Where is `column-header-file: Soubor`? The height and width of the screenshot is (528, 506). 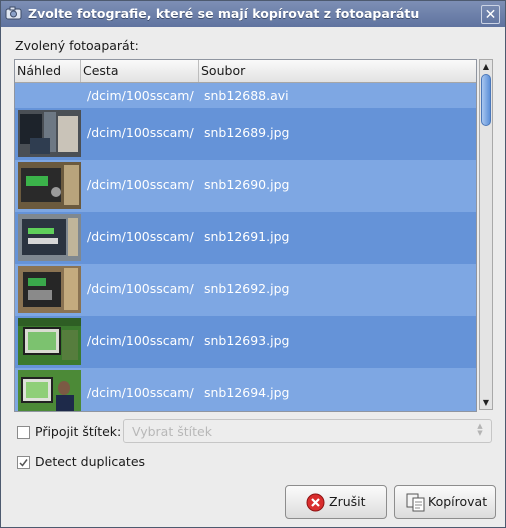
column-header-file: Soubor is located at coordinates (337, 71).